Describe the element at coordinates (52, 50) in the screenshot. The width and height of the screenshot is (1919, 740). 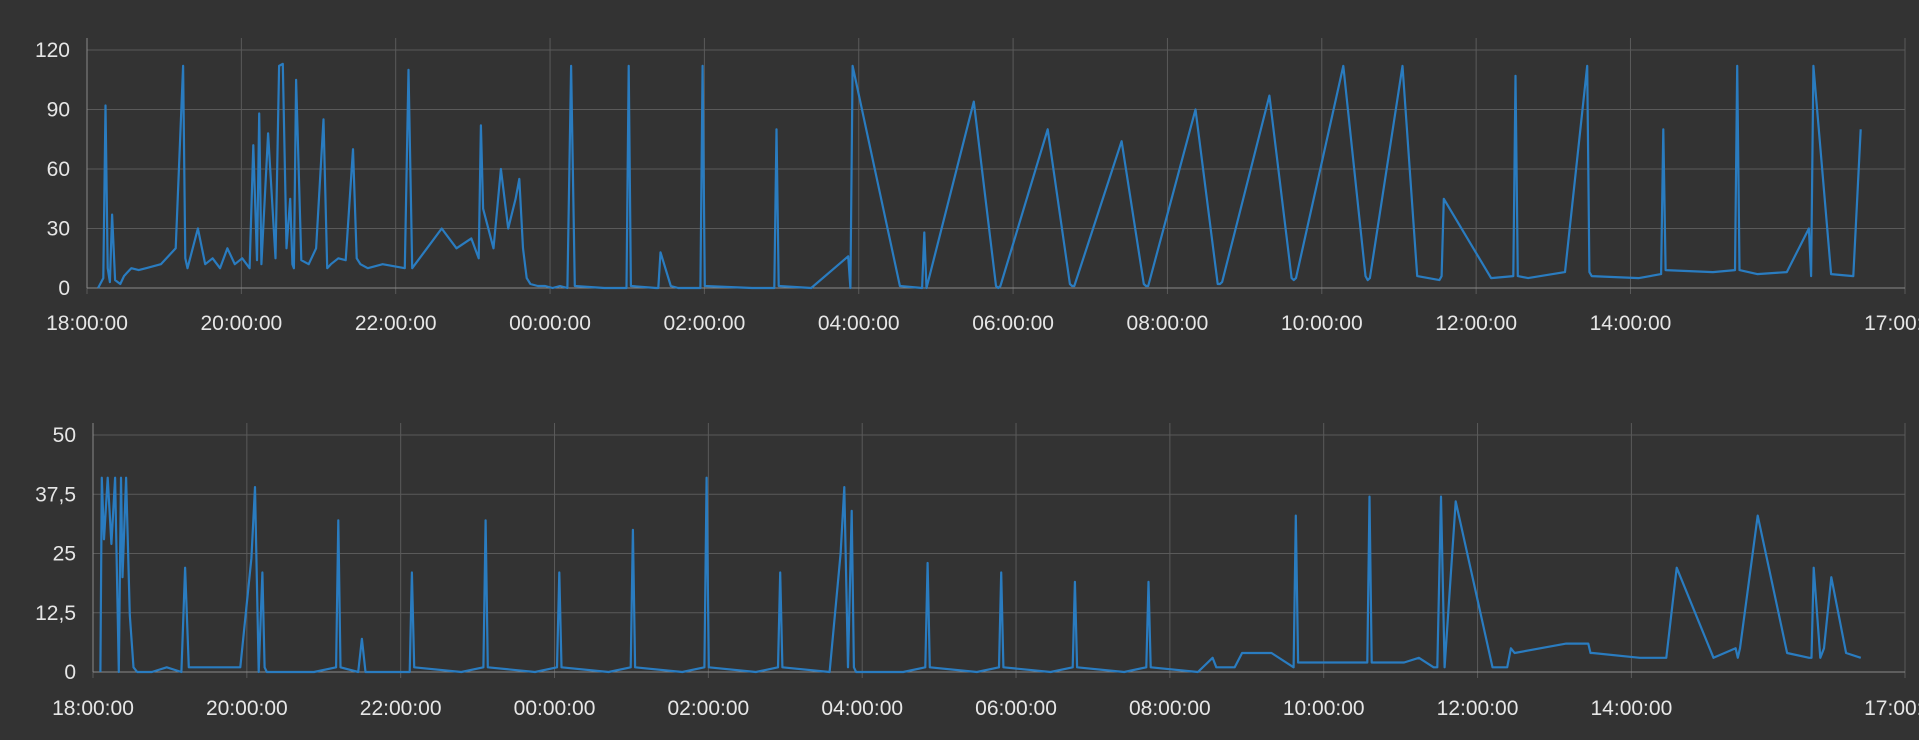
I see `y-tick-label: 120` at that location.